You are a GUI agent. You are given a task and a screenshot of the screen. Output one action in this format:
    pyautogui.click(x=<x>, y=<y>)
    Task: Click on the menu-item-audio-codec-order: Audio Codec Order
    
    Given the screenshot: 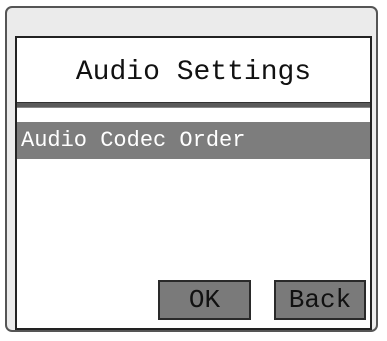 What is the action you would take?
    pyautogui.click(x=193, y=140)
    